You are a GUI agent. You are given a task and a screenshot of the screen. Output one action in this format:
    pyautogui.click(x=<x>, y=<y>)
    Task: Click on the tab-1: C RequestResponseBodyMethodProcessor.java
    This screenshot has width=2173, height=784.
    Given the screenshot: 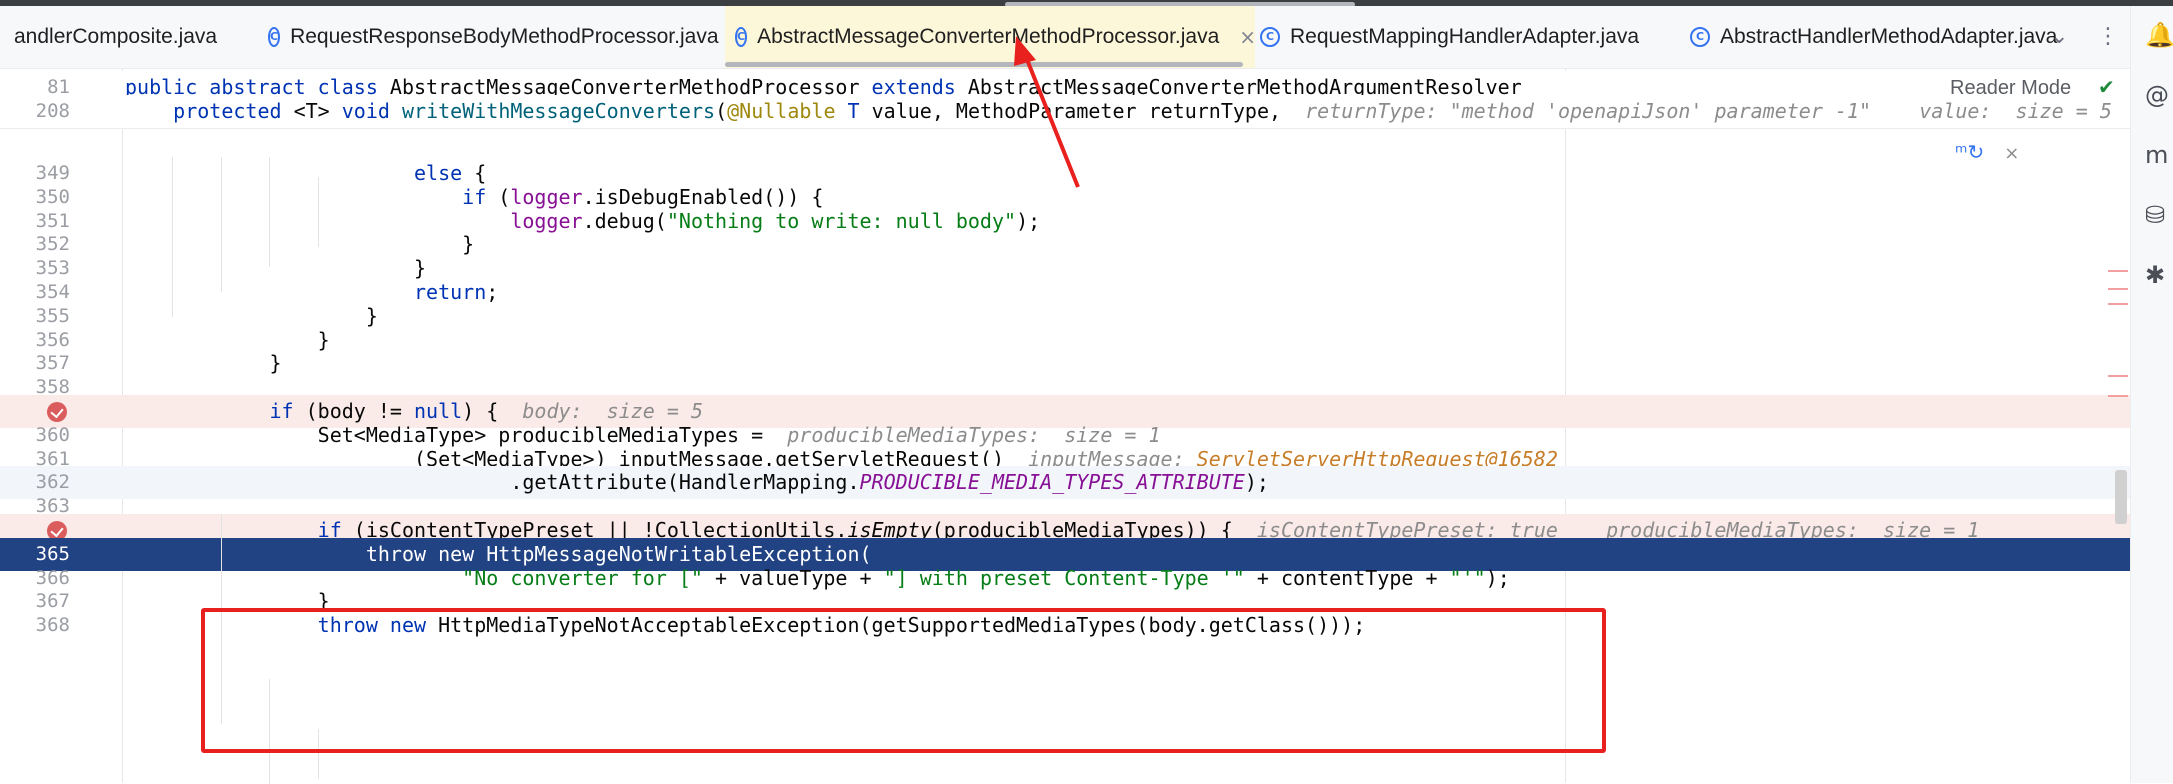 What is the action you would take?
    pyautogui.click(x=488, y=37)
    